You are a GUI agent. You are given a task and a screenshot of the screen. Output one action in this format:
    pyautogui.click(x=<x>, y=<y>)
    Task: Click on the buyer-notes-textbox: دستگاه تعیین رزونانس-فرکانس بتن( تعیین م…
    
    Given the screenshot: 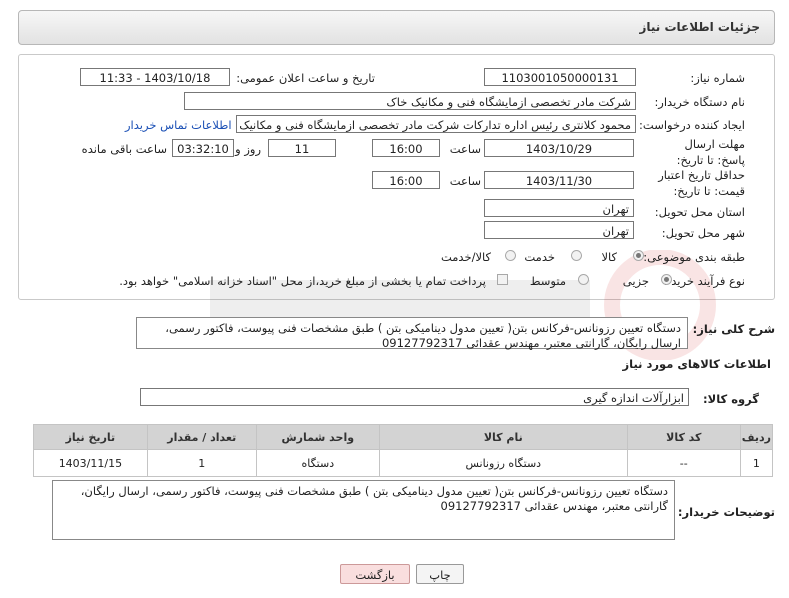 What is the action you would take?
    pyautogui.click(x=363, y=510)
    